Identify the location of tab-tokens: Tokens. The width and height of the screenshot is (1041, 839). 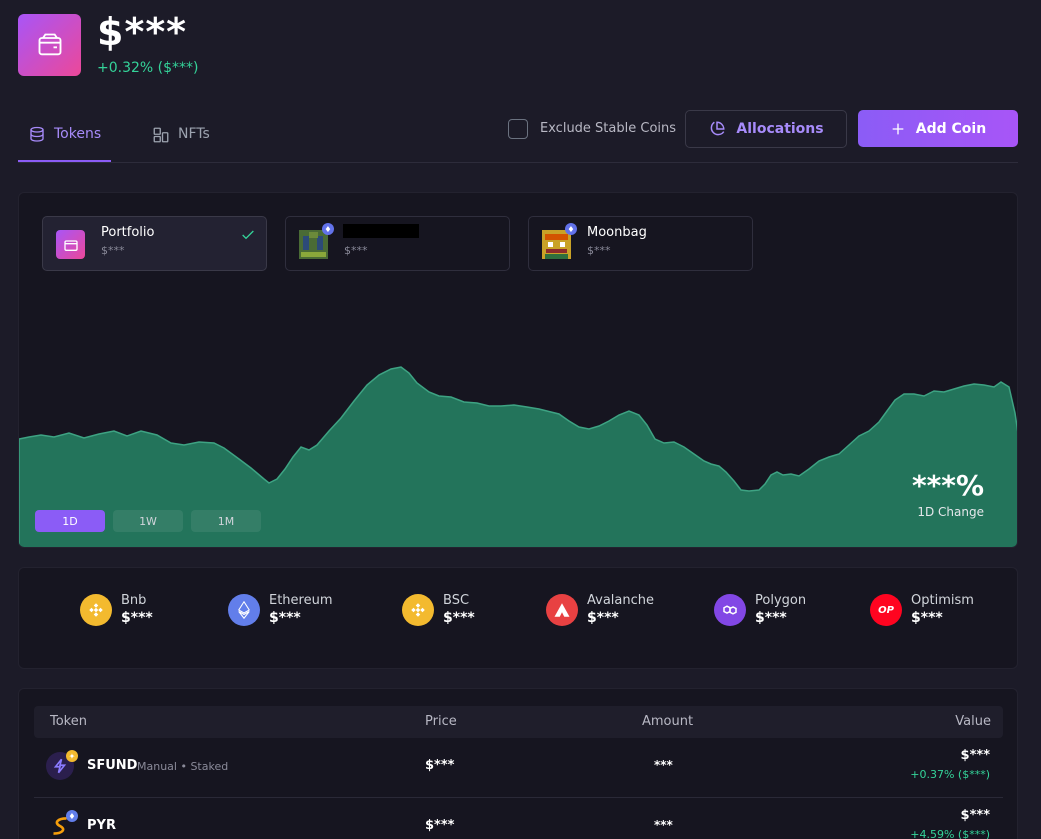
(64, 143).